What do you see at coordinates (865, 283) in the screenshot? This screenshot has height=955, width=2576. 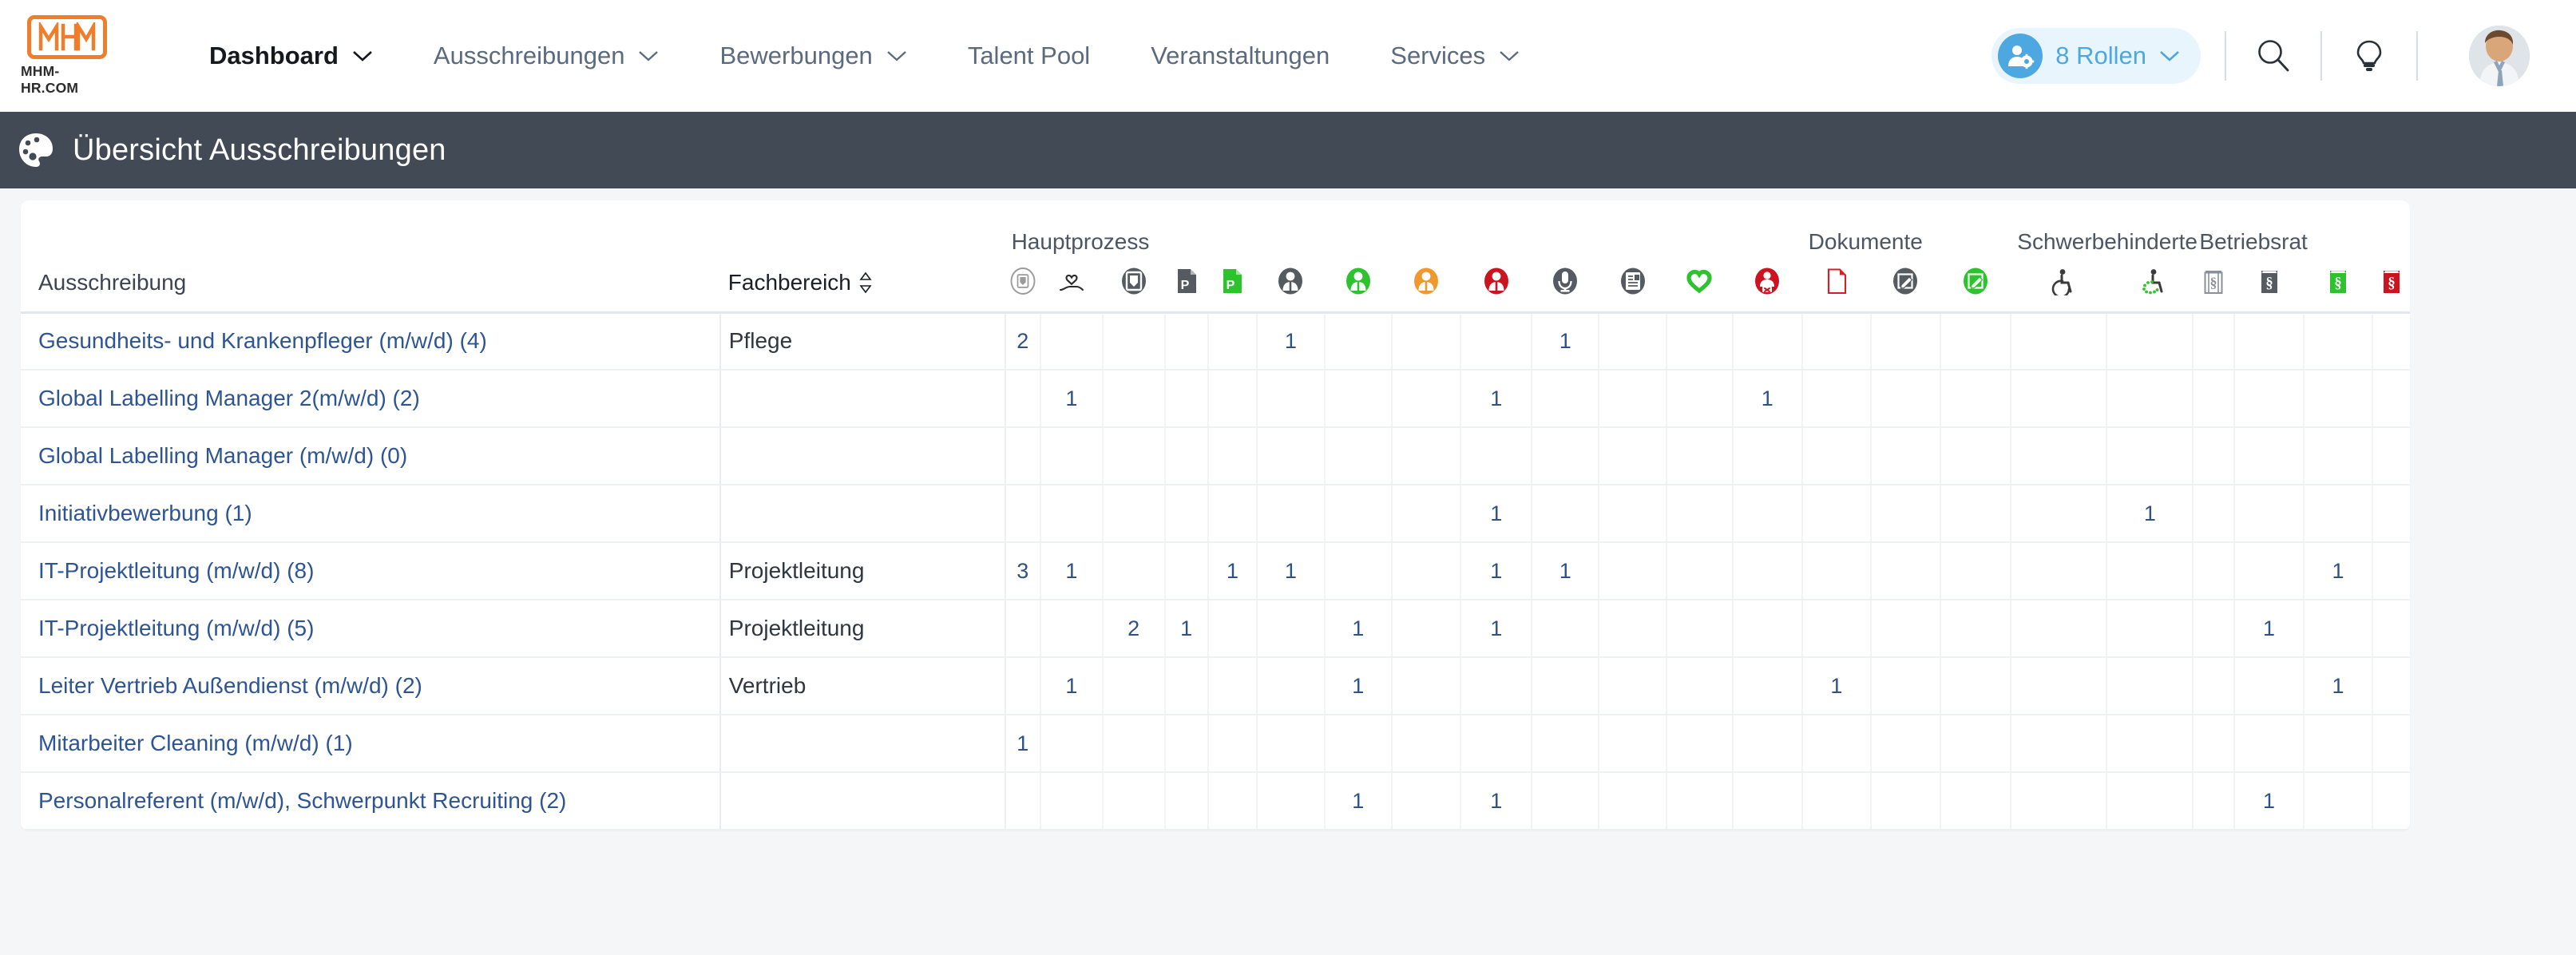 I see `sort-updown-icon` at bounding box center [865, 283].